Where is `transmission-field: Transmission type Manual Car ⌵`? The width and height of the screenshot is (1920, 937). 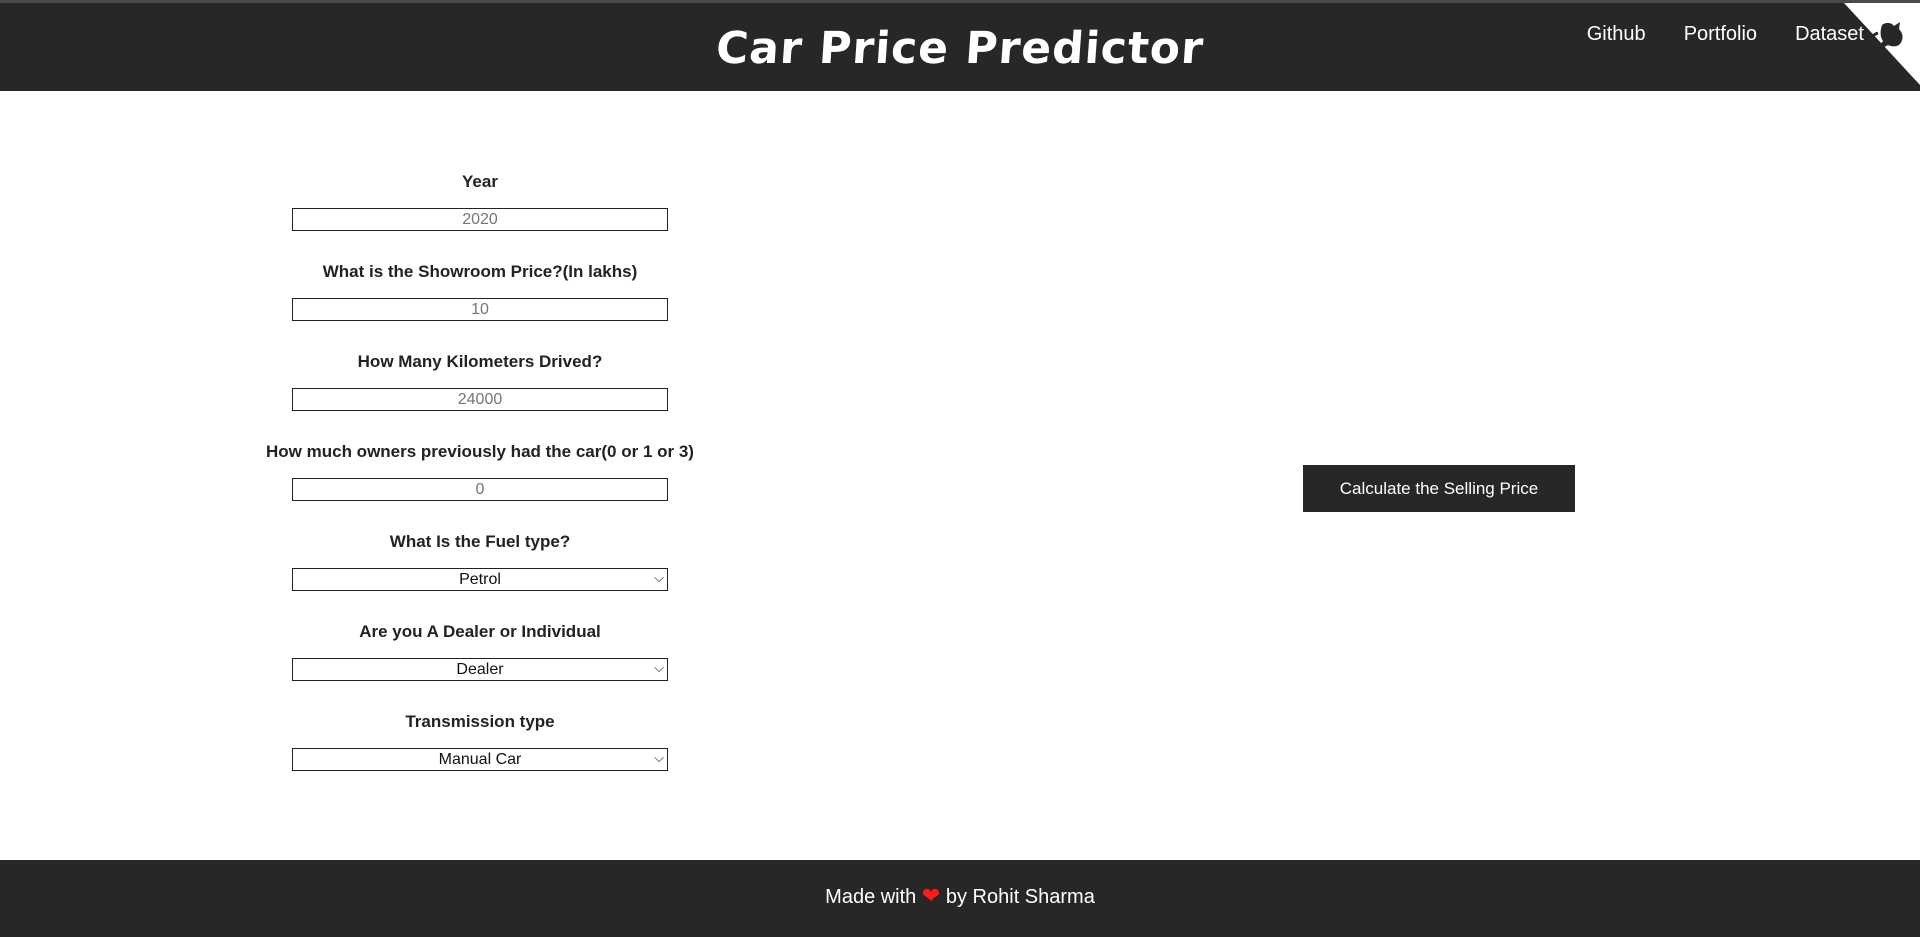 transmission-field: Transmission type Manual Car ⌵ is located at coordinates (480, 747).